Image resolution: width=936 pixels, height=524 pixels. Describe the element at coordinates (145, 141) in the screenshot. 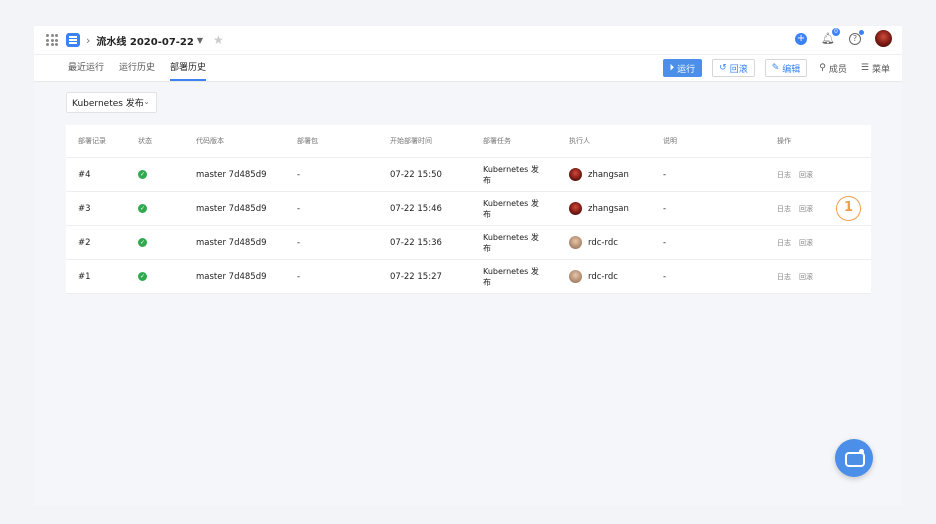

I see `col-header: 状态` at that location.